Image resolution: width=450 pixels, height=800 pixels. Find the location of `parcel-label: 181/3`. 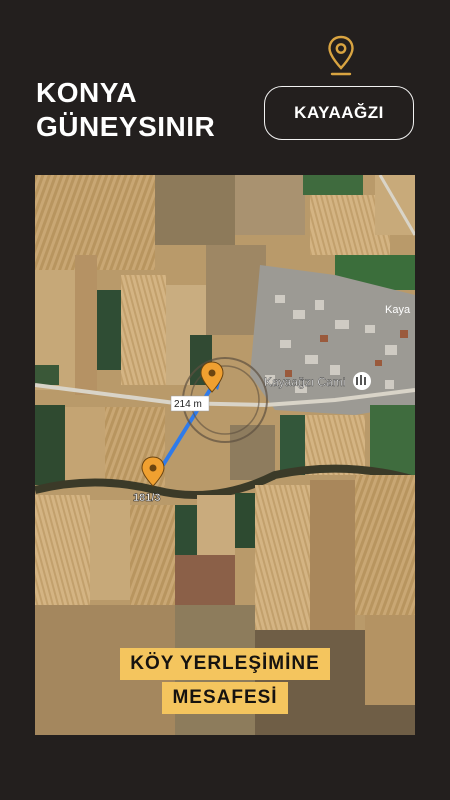

parcel-label: 181/3 is located at coordinates (147, 498).